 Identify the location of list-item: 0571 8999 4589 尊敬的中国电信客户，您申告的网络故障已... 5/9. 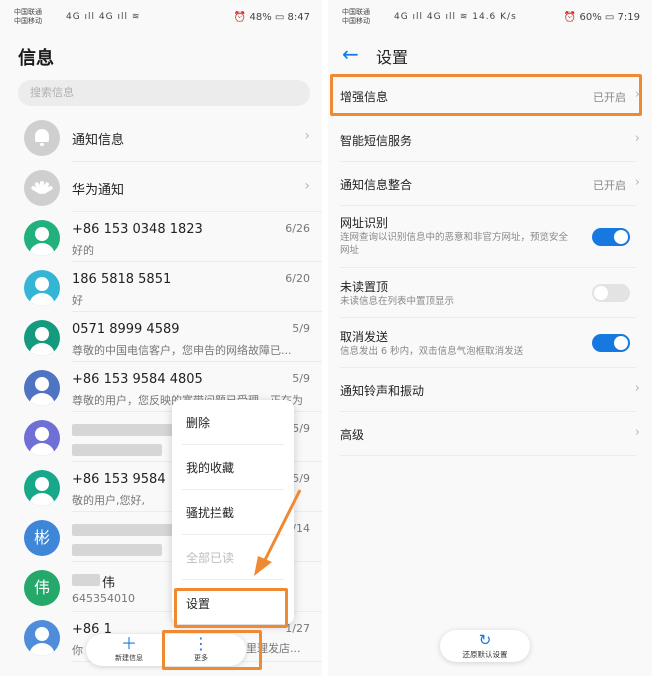
(161, 338).